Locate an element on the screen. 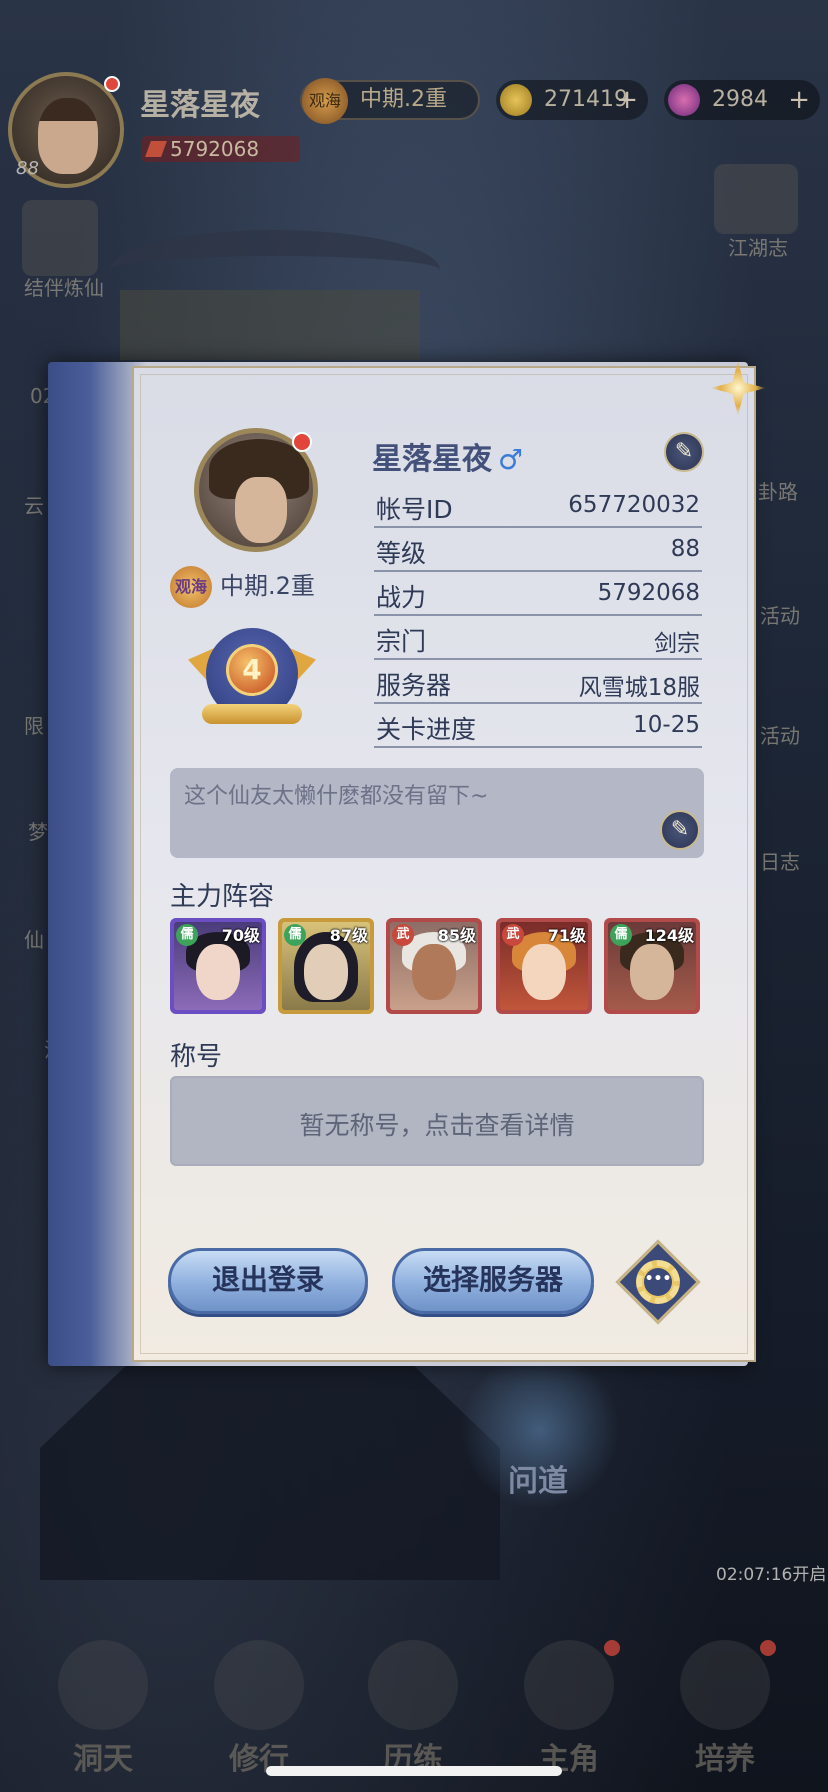 This screenshot has height=1792, width=828. profile-rank: 观海 中期.2重 is located at coordinates (242, 587).